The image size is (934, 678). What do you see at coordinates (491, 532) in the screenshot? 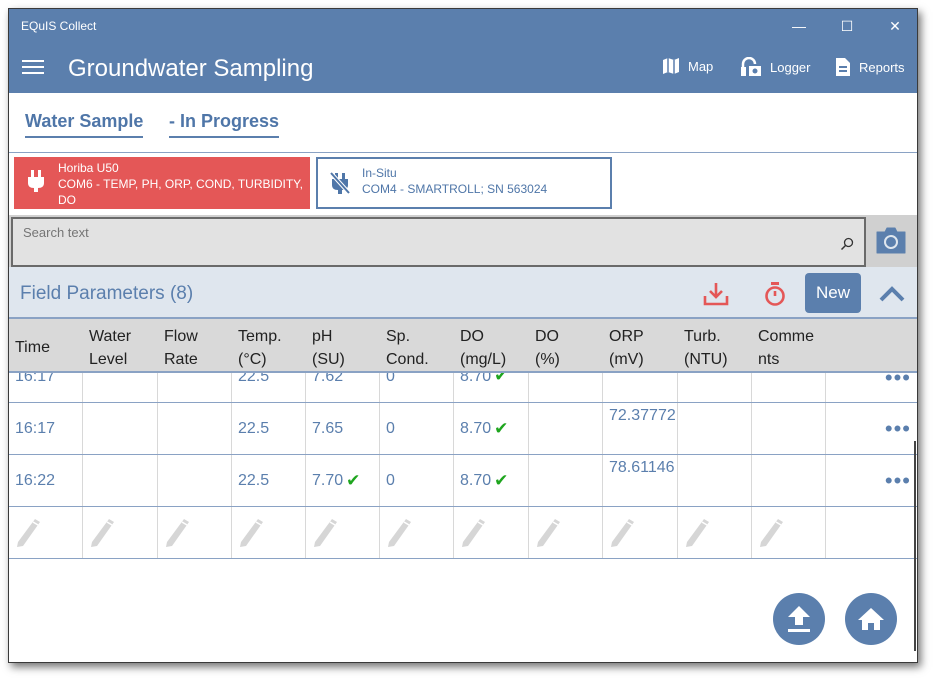
I see `edit-cell-do-mgl` at bounding box center [491, 532].